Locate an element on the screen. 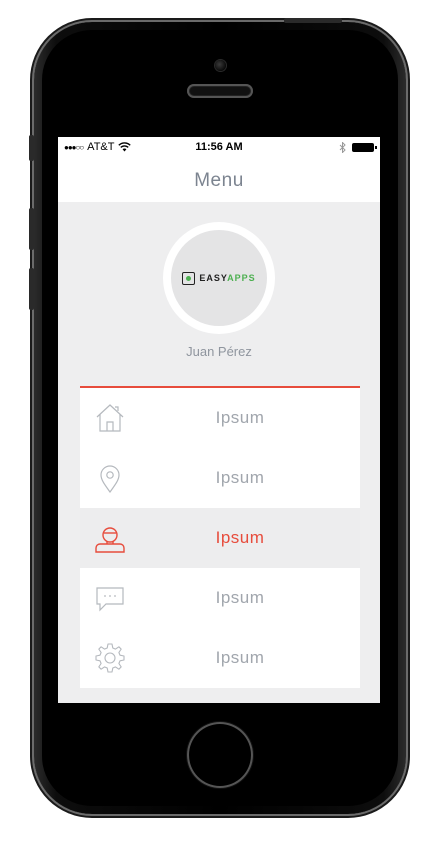 This screenshot has width=437, height=846. home-button is located at coordinates (220, 755).